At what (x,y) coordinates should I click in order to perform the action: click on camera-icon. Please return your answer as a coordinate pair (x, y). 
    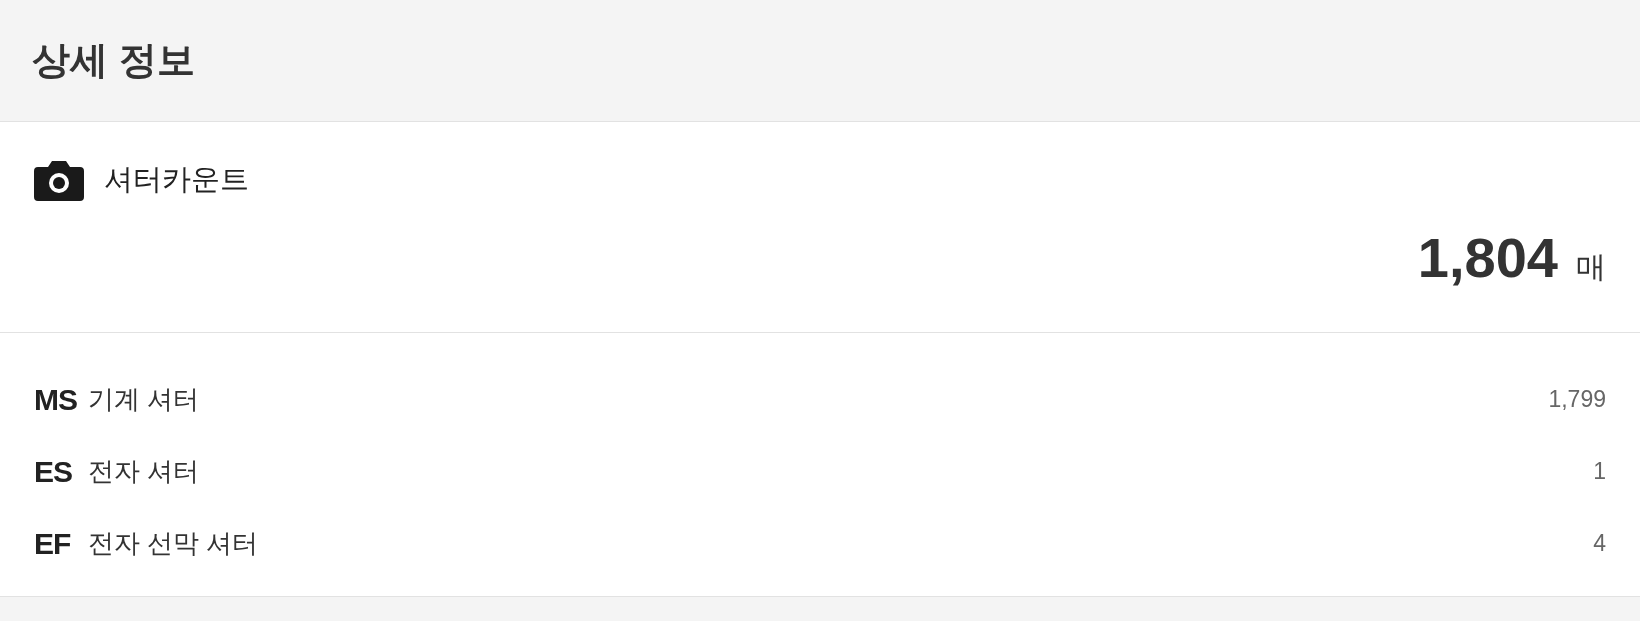
    Looking at the image, I should click on (59, 179).